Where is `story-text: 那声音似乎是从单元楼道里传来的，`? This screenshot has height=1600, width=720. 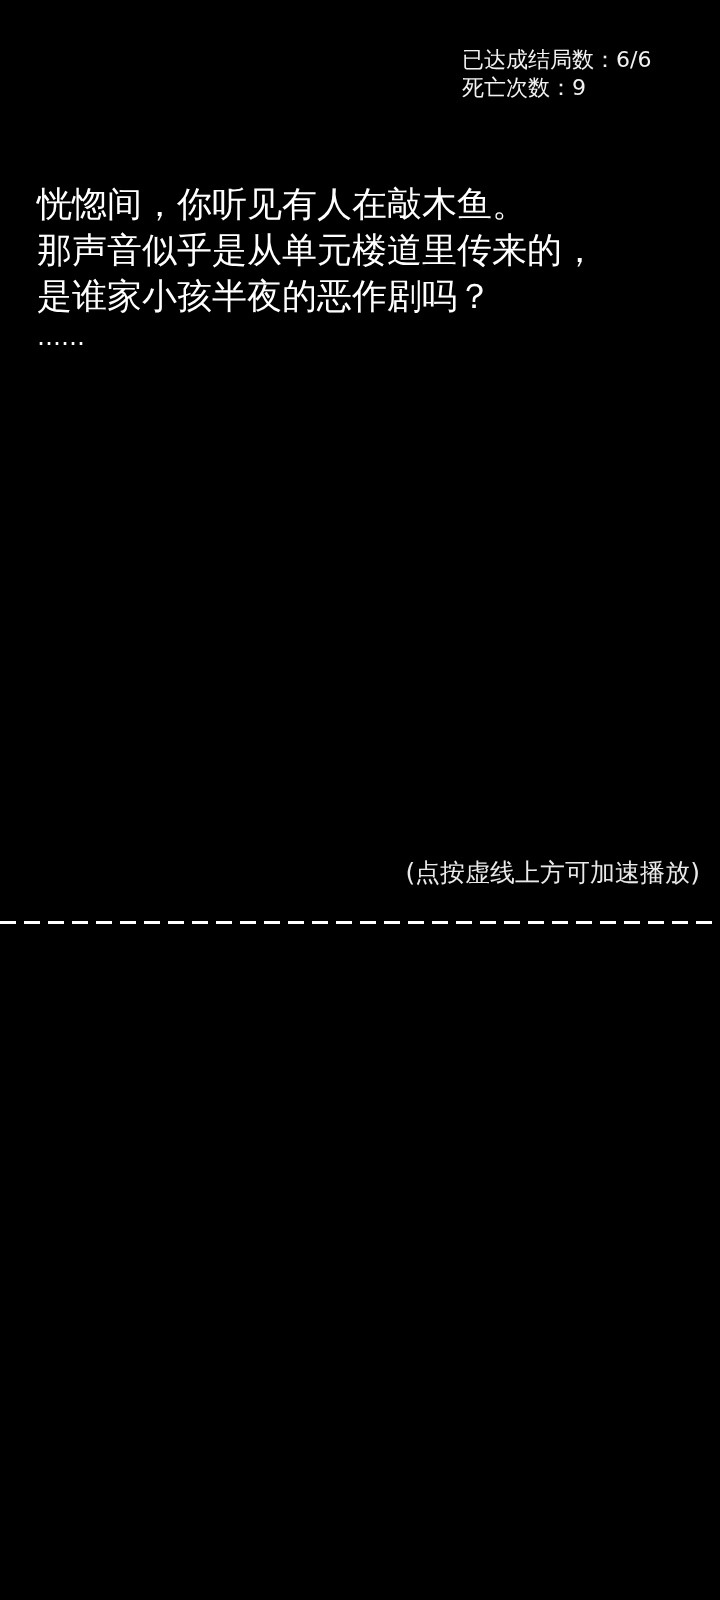 story-text: 那声音似乎是从单元楼道里传来的， is located at coordinates (317, 250).